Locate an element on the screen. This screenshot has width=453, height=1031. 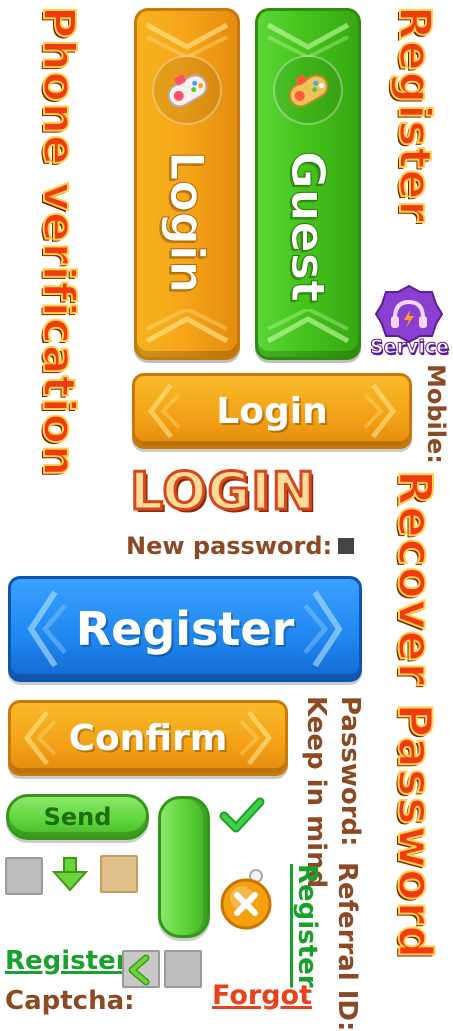
confirm-button-label: Confirm is located at coordinates (148, 738).